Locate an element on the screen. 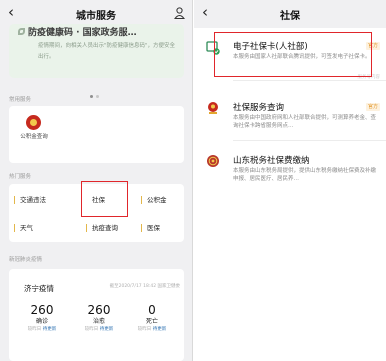 The image size is (386, 361). carousel-dots is located at coordinates (96, 92).